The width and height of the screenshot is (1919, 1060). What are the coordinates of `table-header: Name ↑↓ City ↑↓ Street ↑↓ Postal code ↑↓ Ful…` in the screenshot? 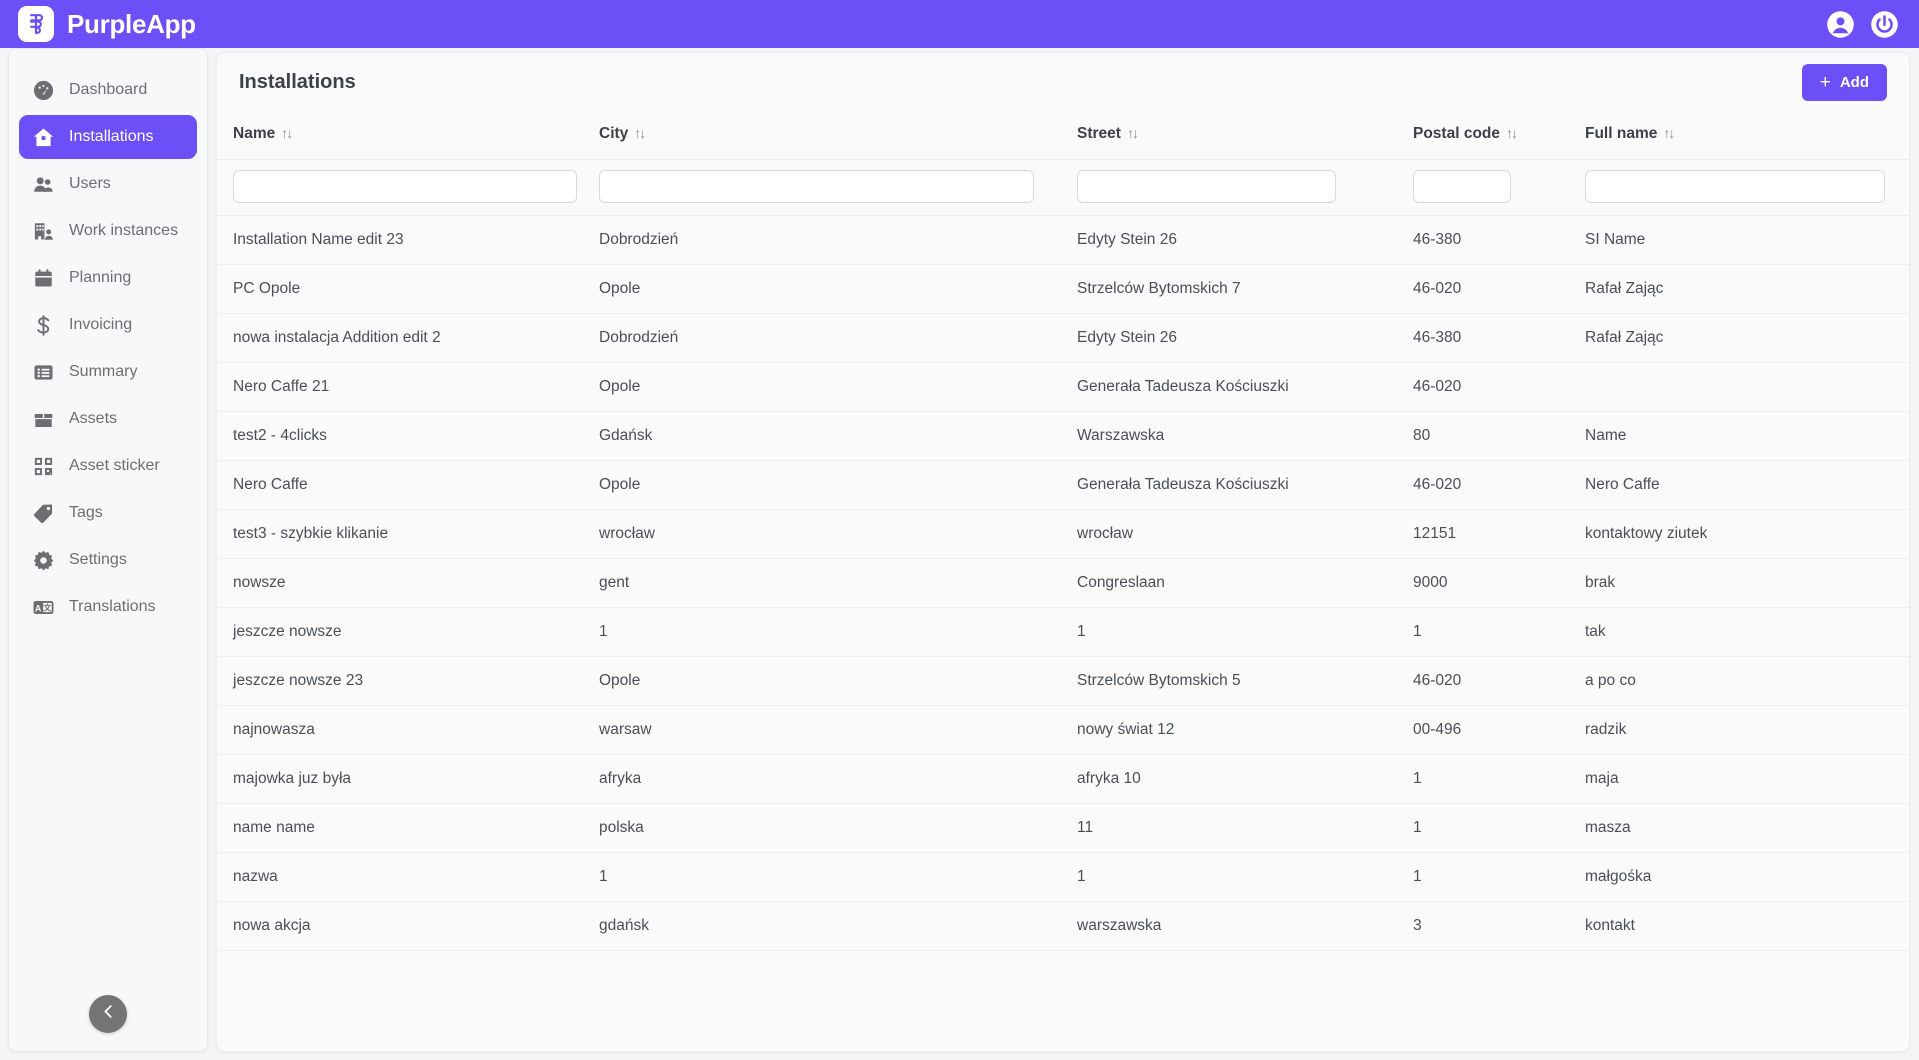 It's located at (1063, 163).